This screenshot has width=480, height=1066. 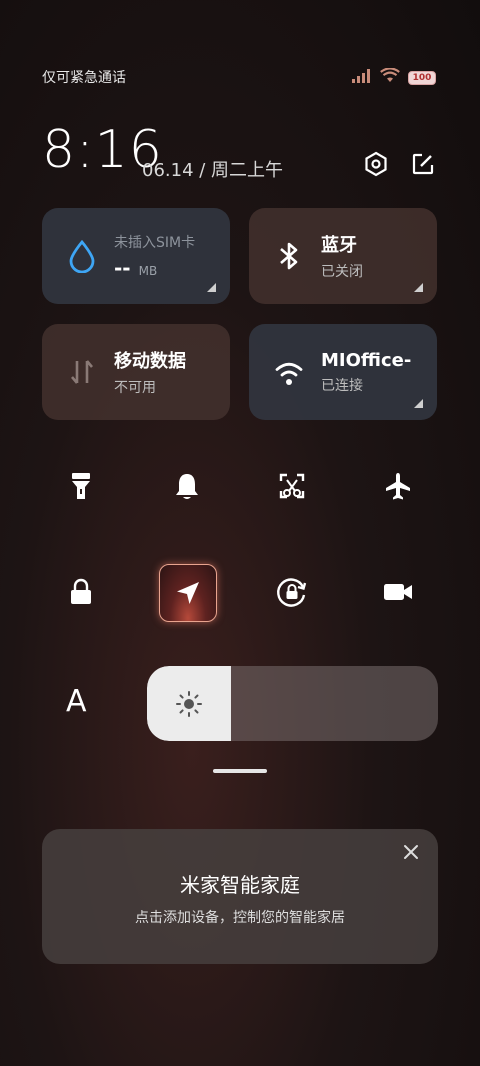 I want to click on signal-icon, so click(x=362, y=77).